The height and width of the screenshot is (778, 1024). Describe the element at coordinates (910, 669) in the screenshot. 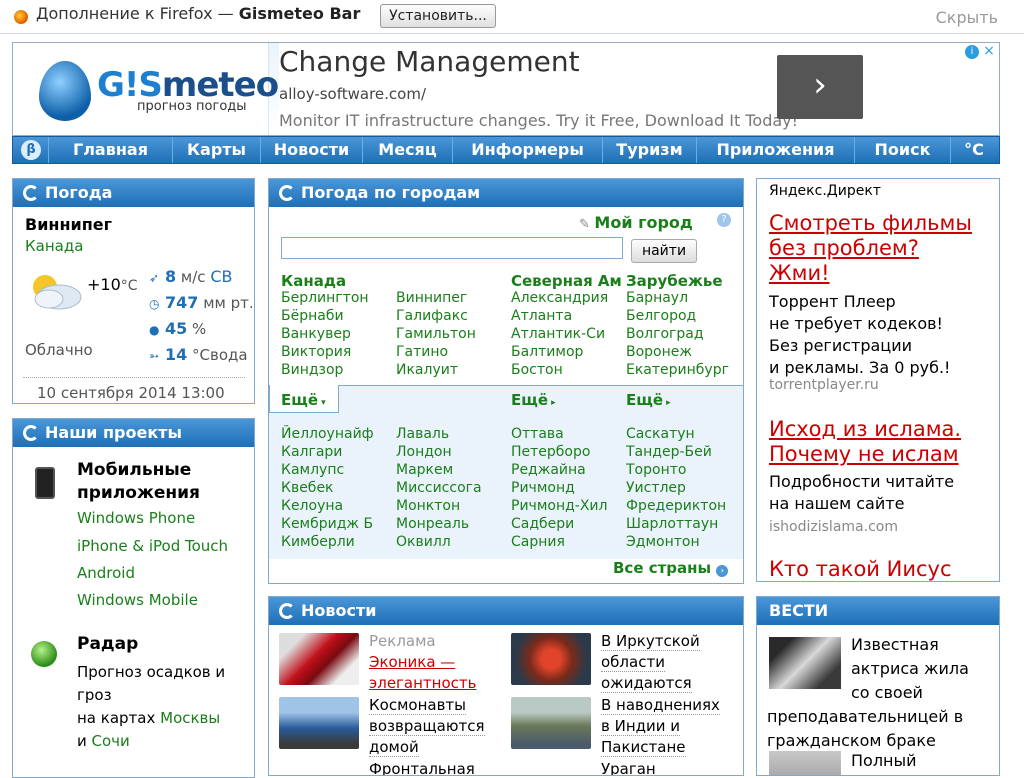

I see `vesti-item-1: Известная актриса жила со своей` at that location.